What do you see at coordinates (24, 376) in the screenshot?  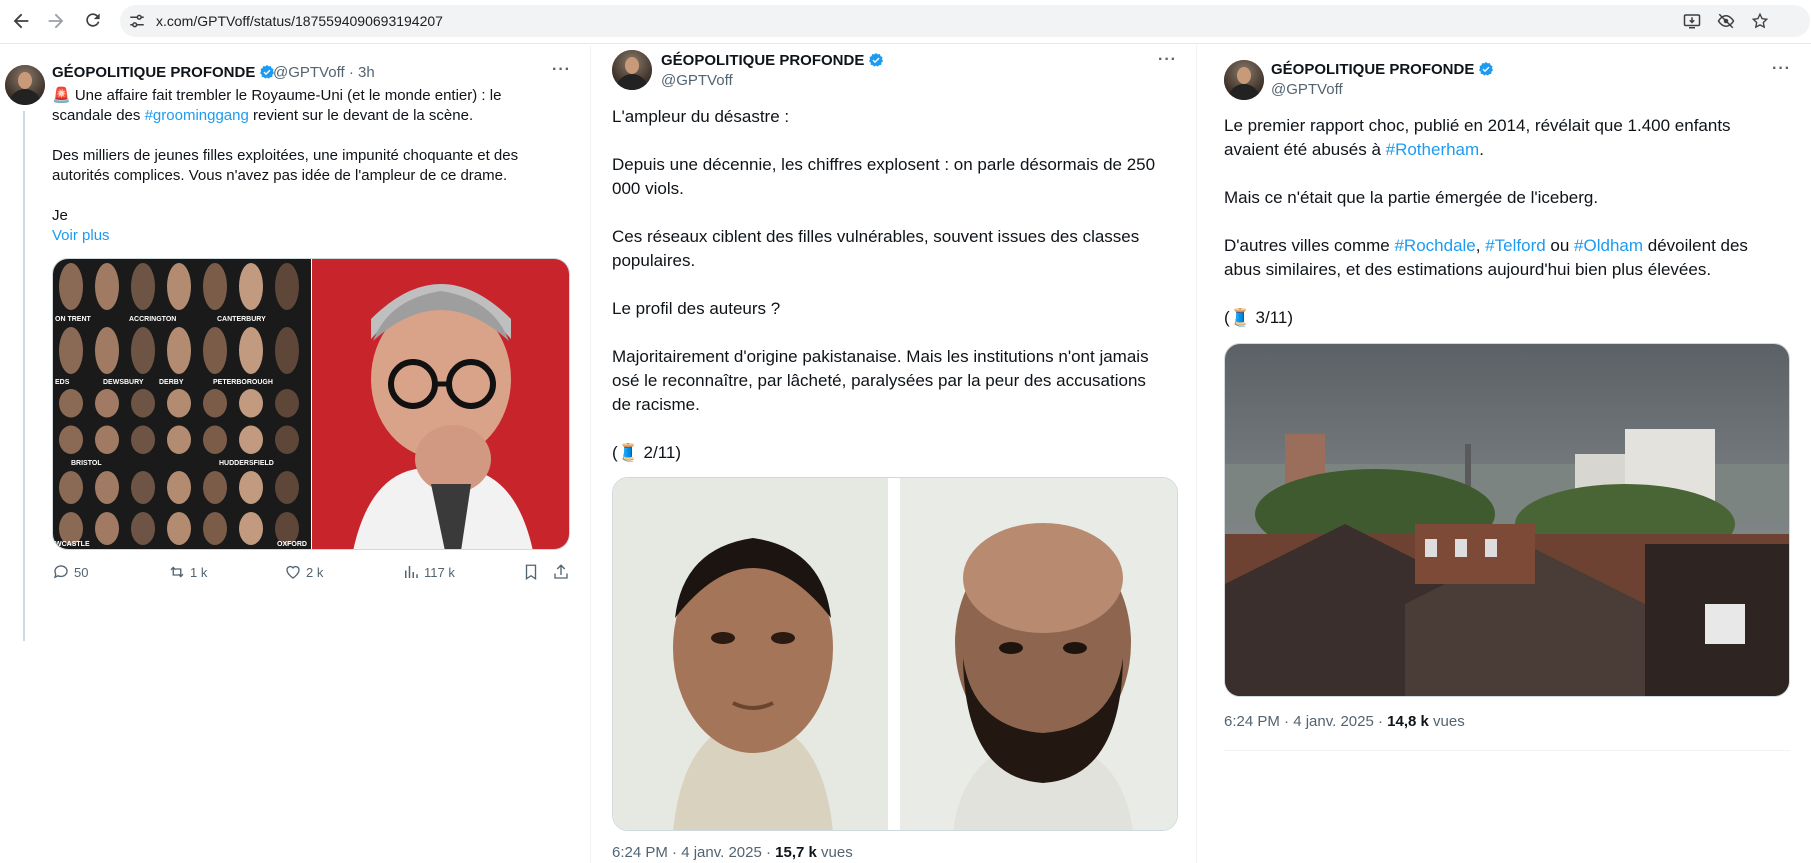 I see `thread-line` at bounding box center [24, 376].